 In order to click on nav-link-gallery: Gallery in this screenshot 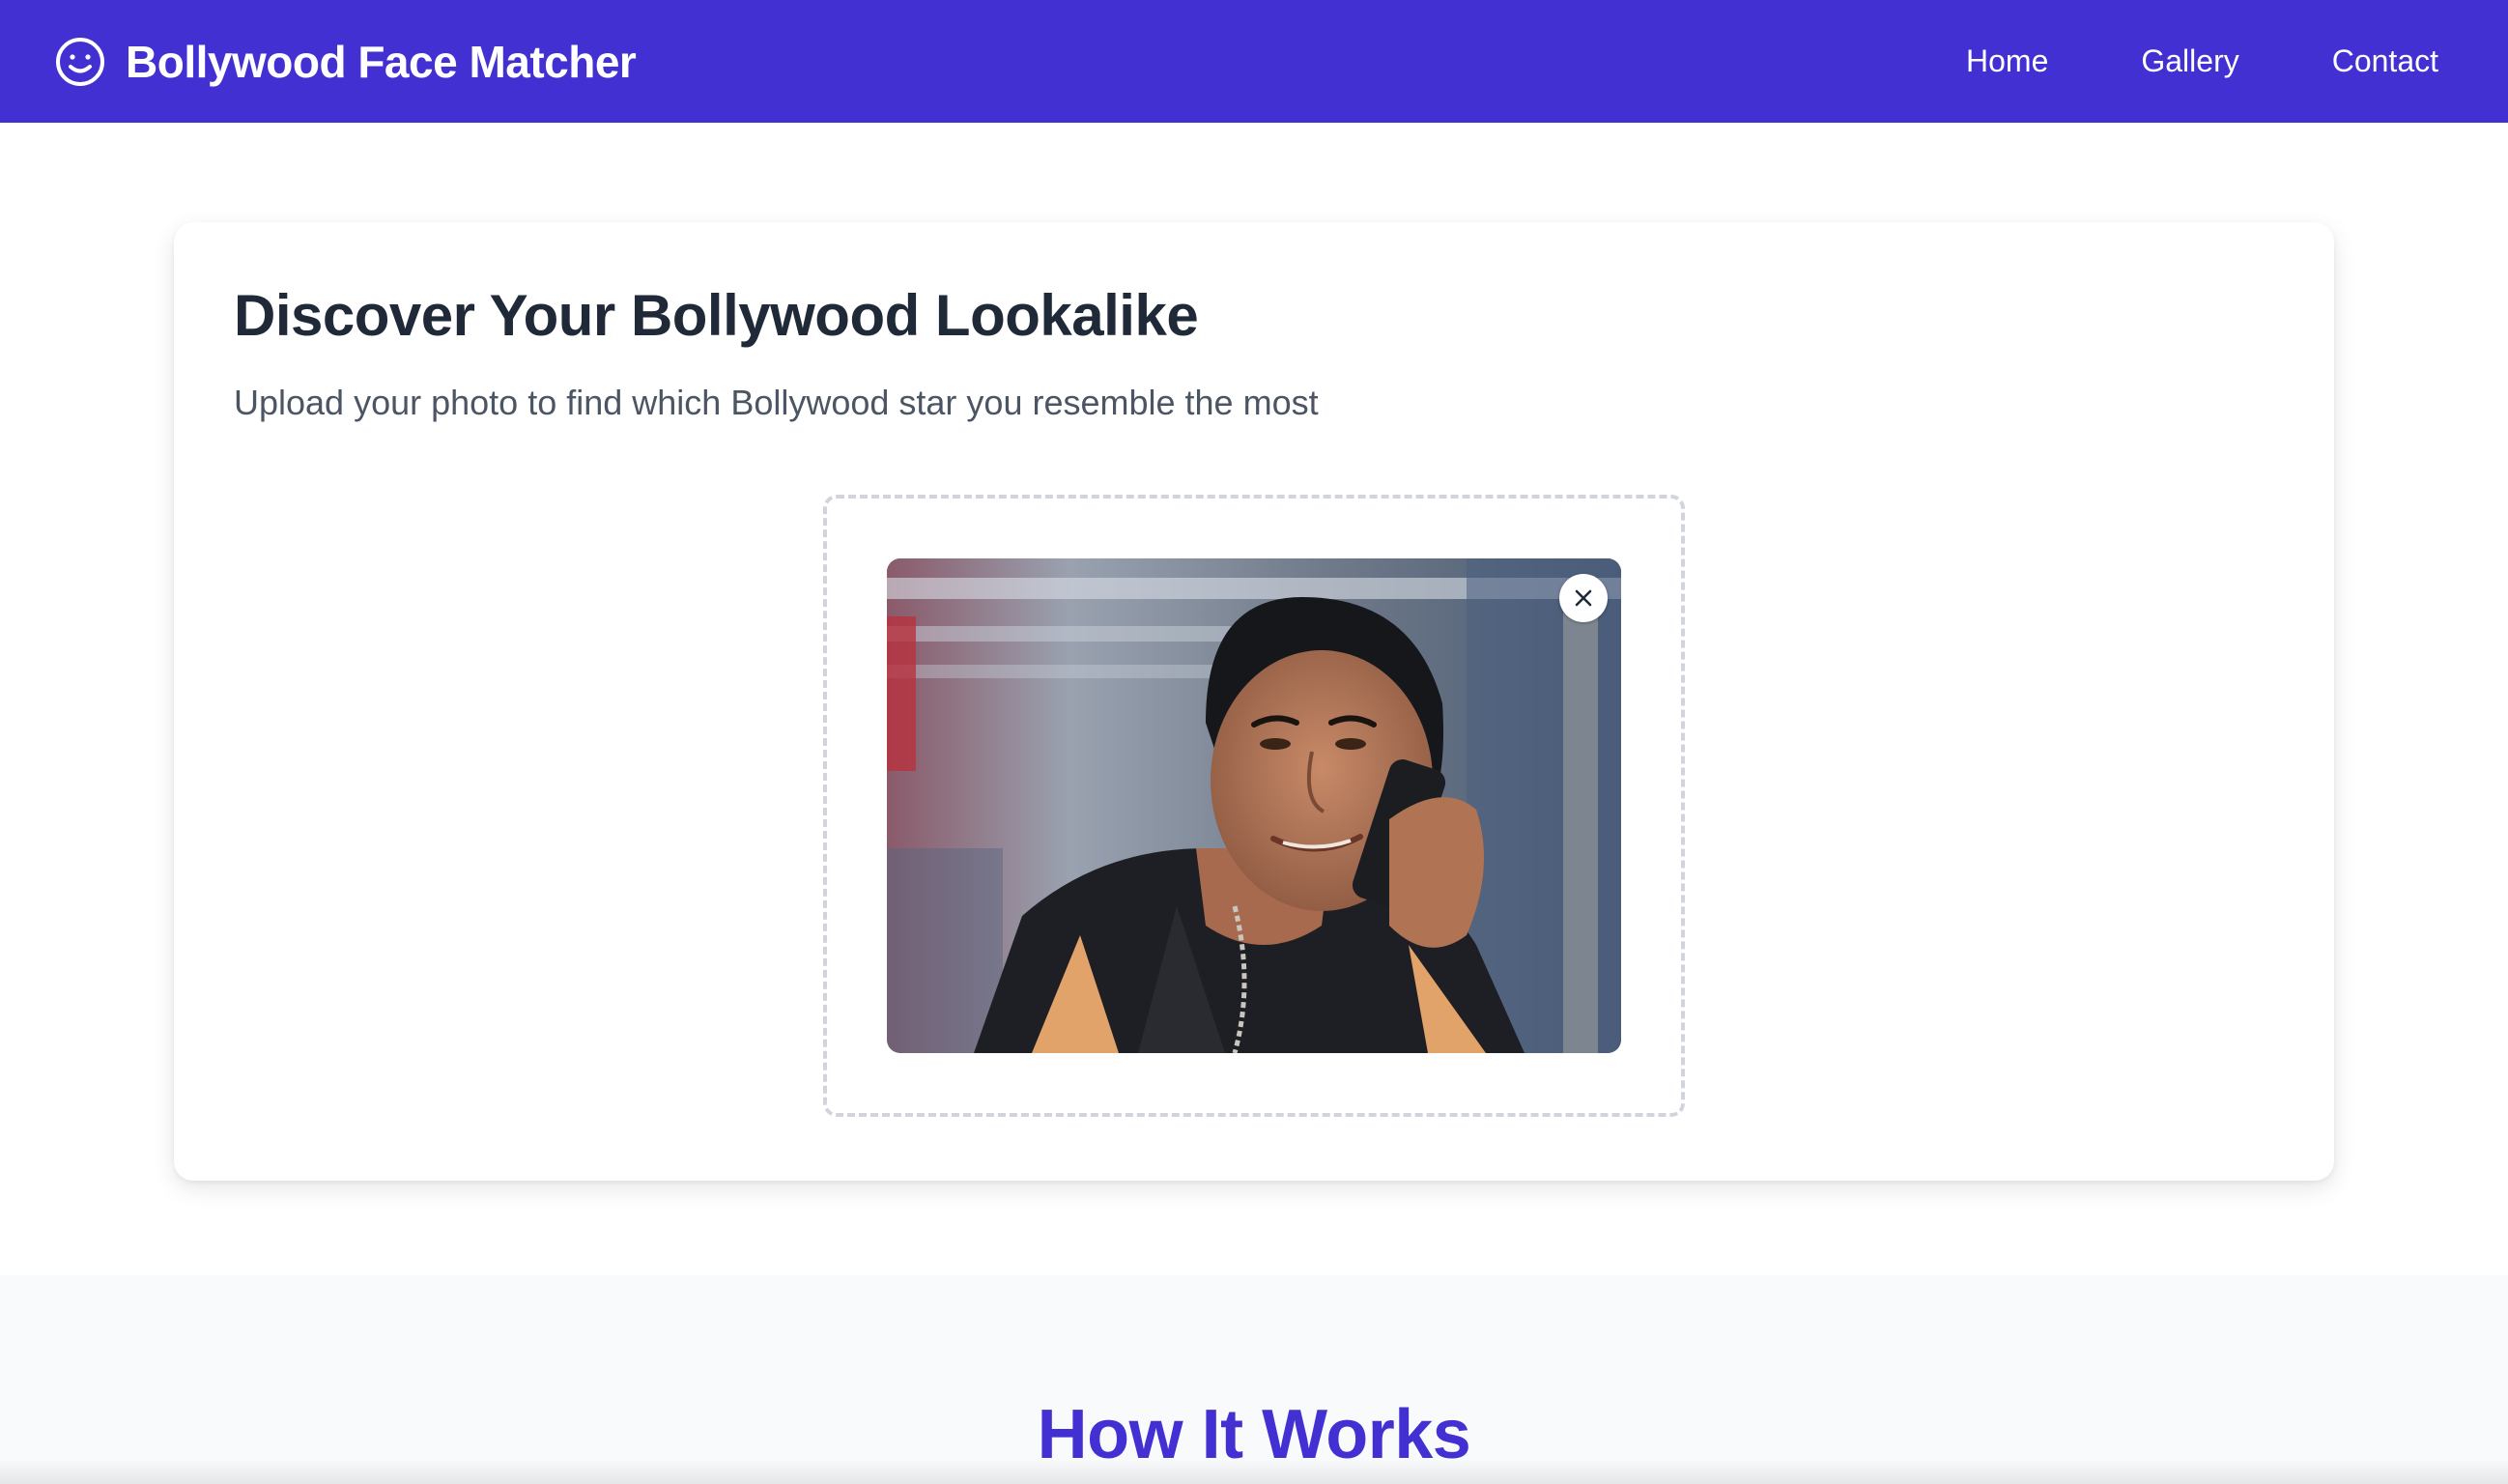, I will do `click(2189, 61)`.